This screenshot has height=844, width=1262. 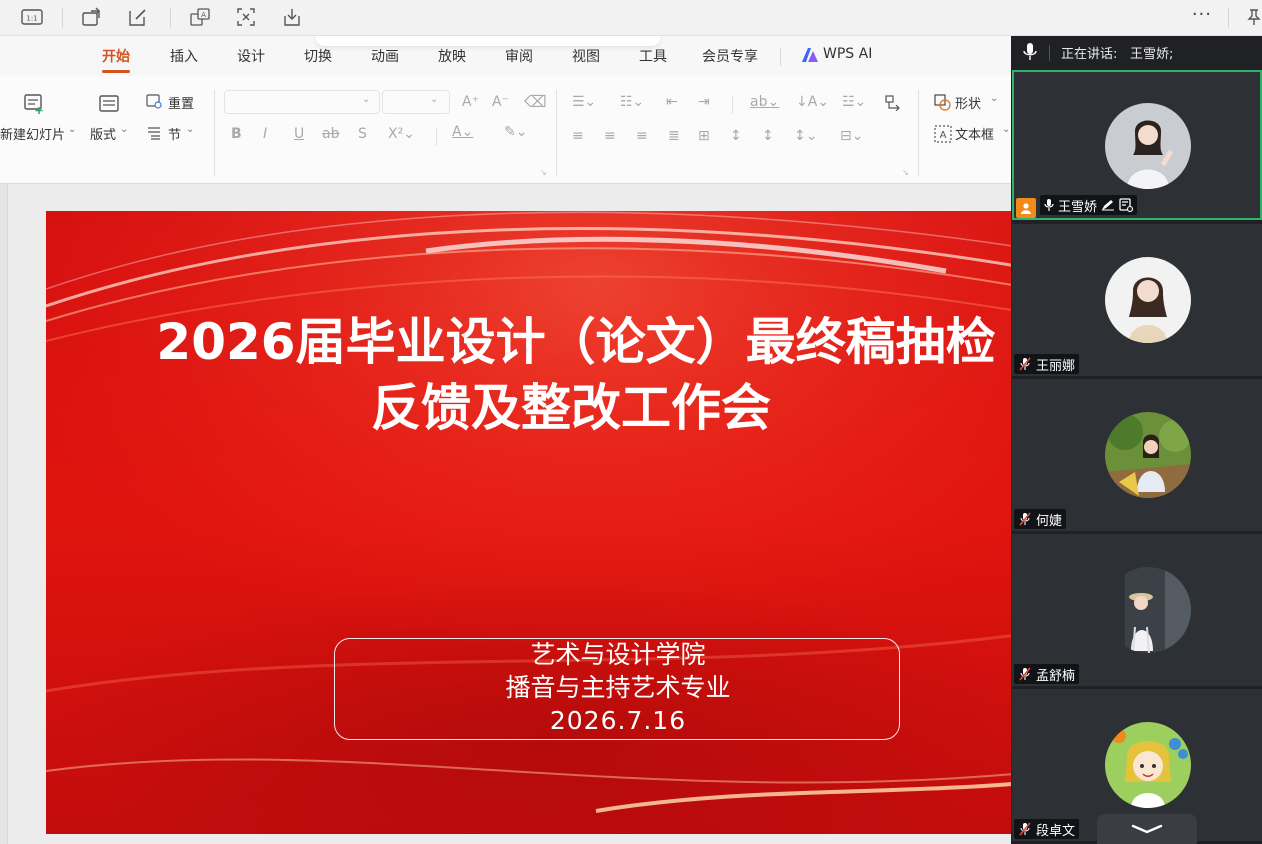 I want to click on spacing-options-icon: ↕⌄, so click(x=805, y=136).